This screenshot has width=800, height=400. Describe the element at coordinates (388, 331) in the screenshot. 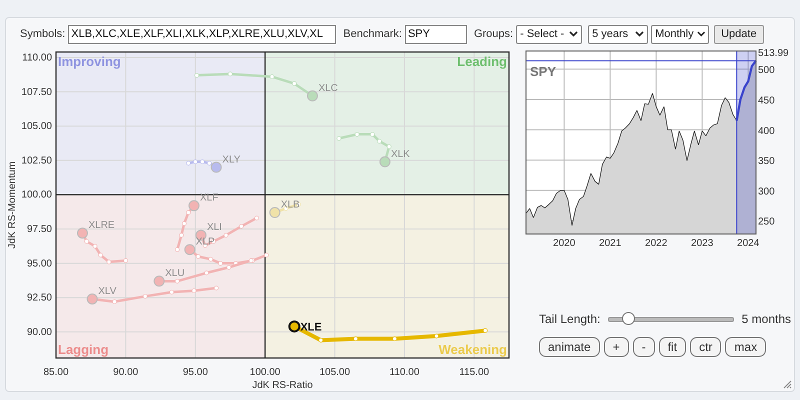

I see `rotation-tail` at that location.